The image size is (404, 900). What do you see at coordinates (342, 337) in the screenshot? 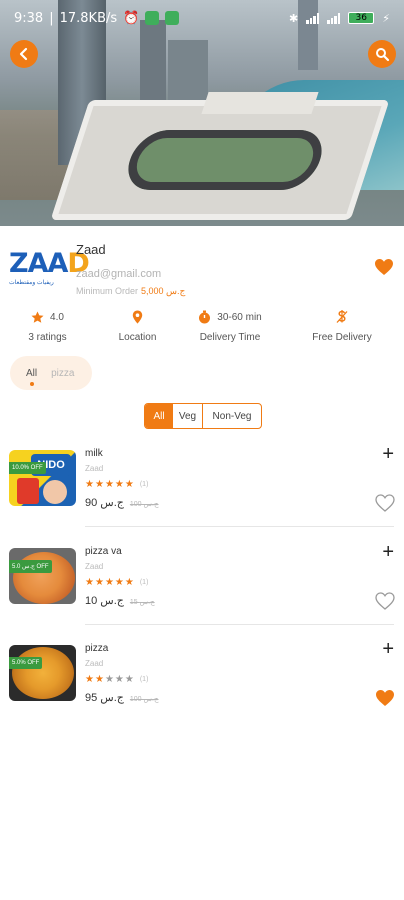
I see `free-delivery-label: Free Delivery` at bounding box center [342, 337].